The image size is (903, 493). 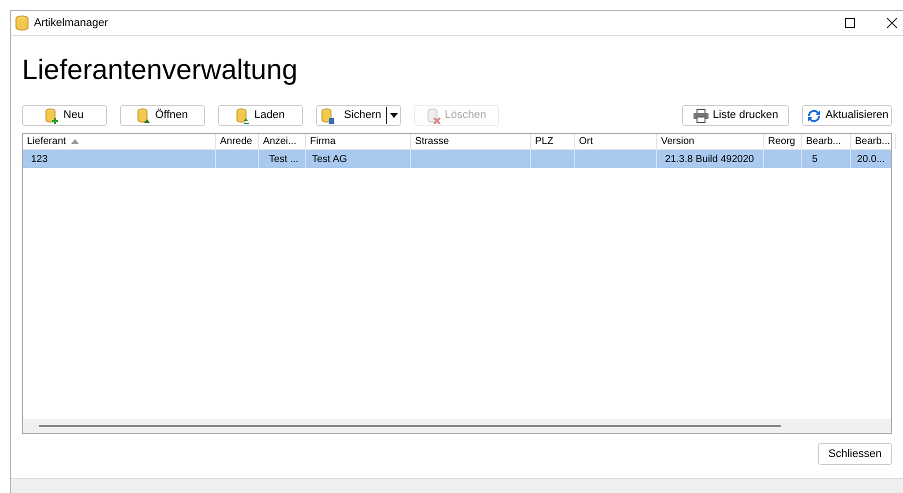 What do you see at coordinates (39, 159) in the screenshot?
I see `table-cell-text: 123` at bounding box center [39, 159].